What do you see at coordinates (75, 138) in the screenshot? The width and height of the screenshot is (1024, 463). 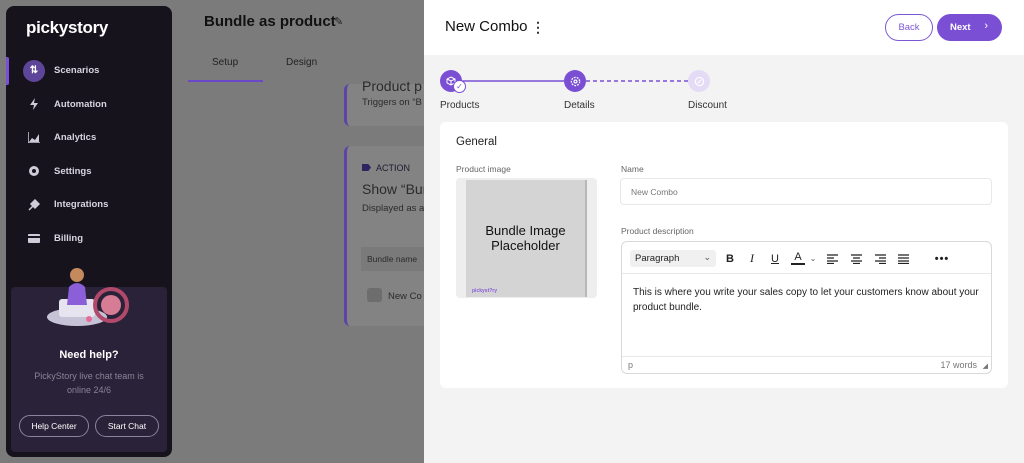 I see `sidebar-item-label: Analytics` at bounding box center [75, 138].